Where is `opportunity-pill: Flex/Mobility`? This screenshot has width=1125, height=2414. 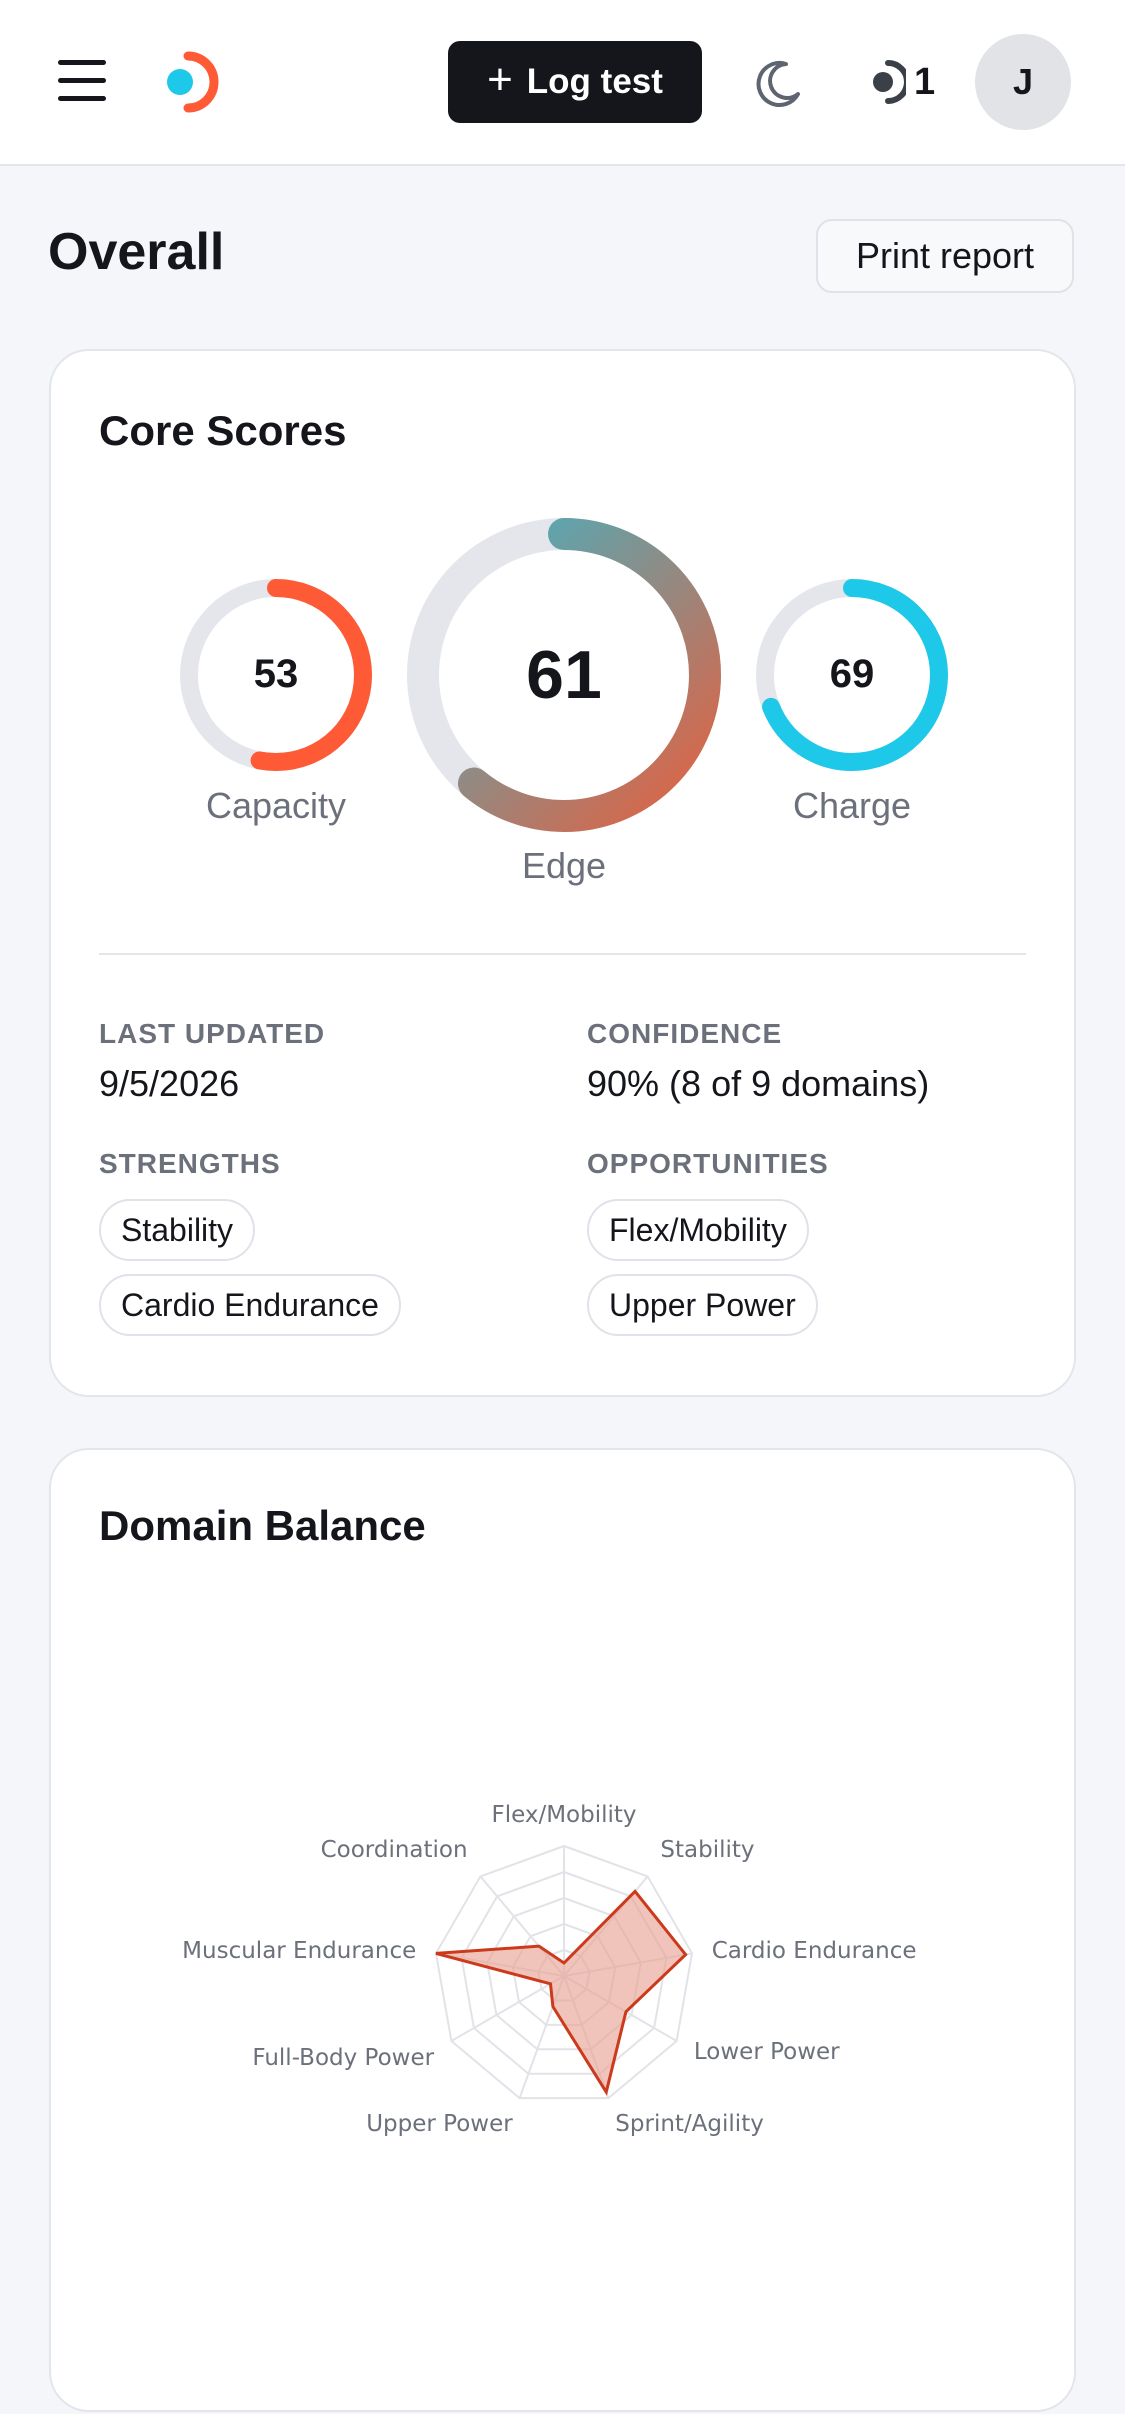 opportunity-pill: Flex/Mobility is located at coordinates (698, 1230).